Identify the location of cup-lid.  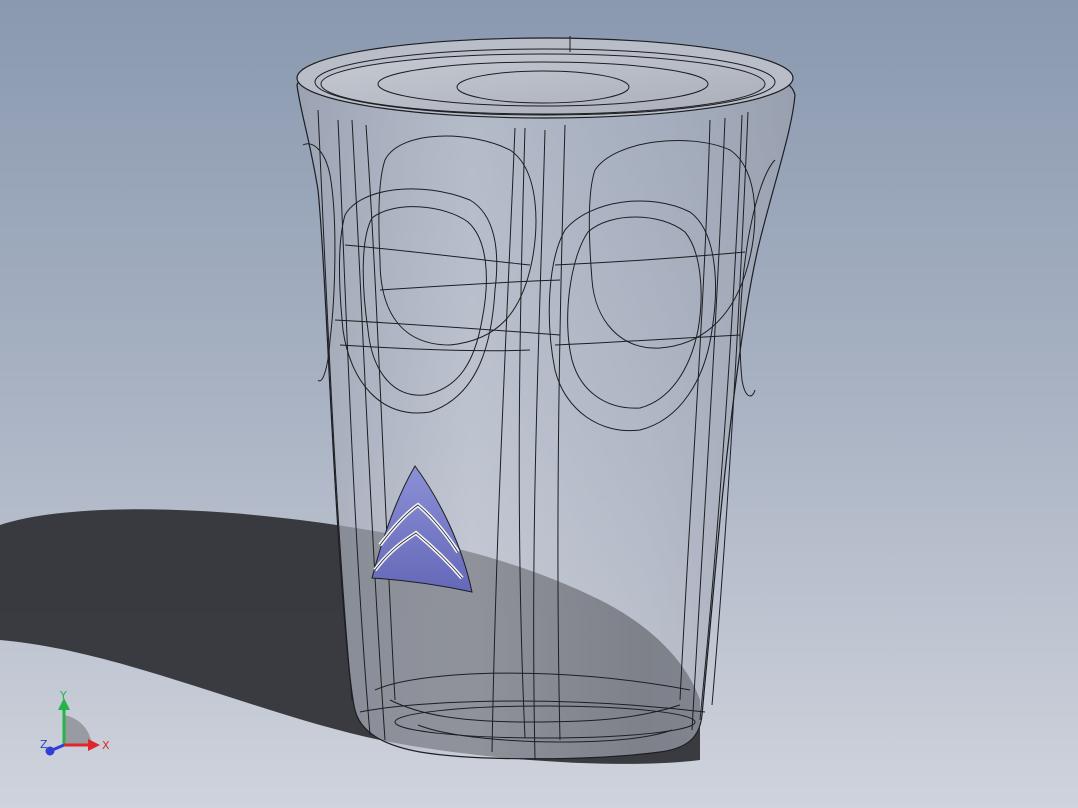
(543, 84).